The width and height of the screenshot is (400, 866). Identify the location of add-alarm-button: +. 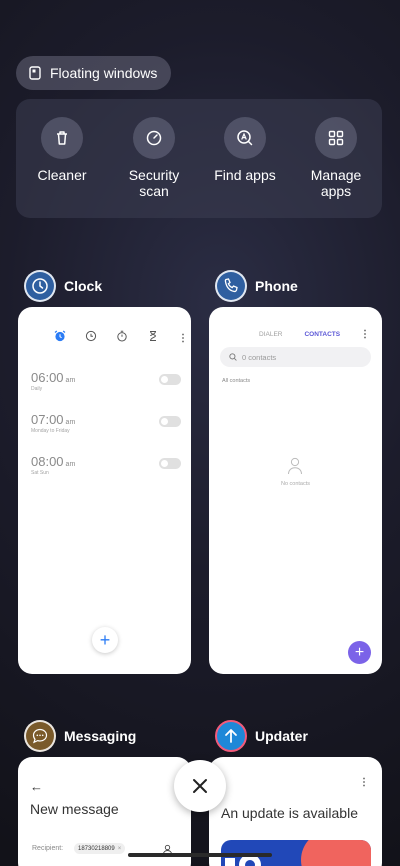
(105, 640).